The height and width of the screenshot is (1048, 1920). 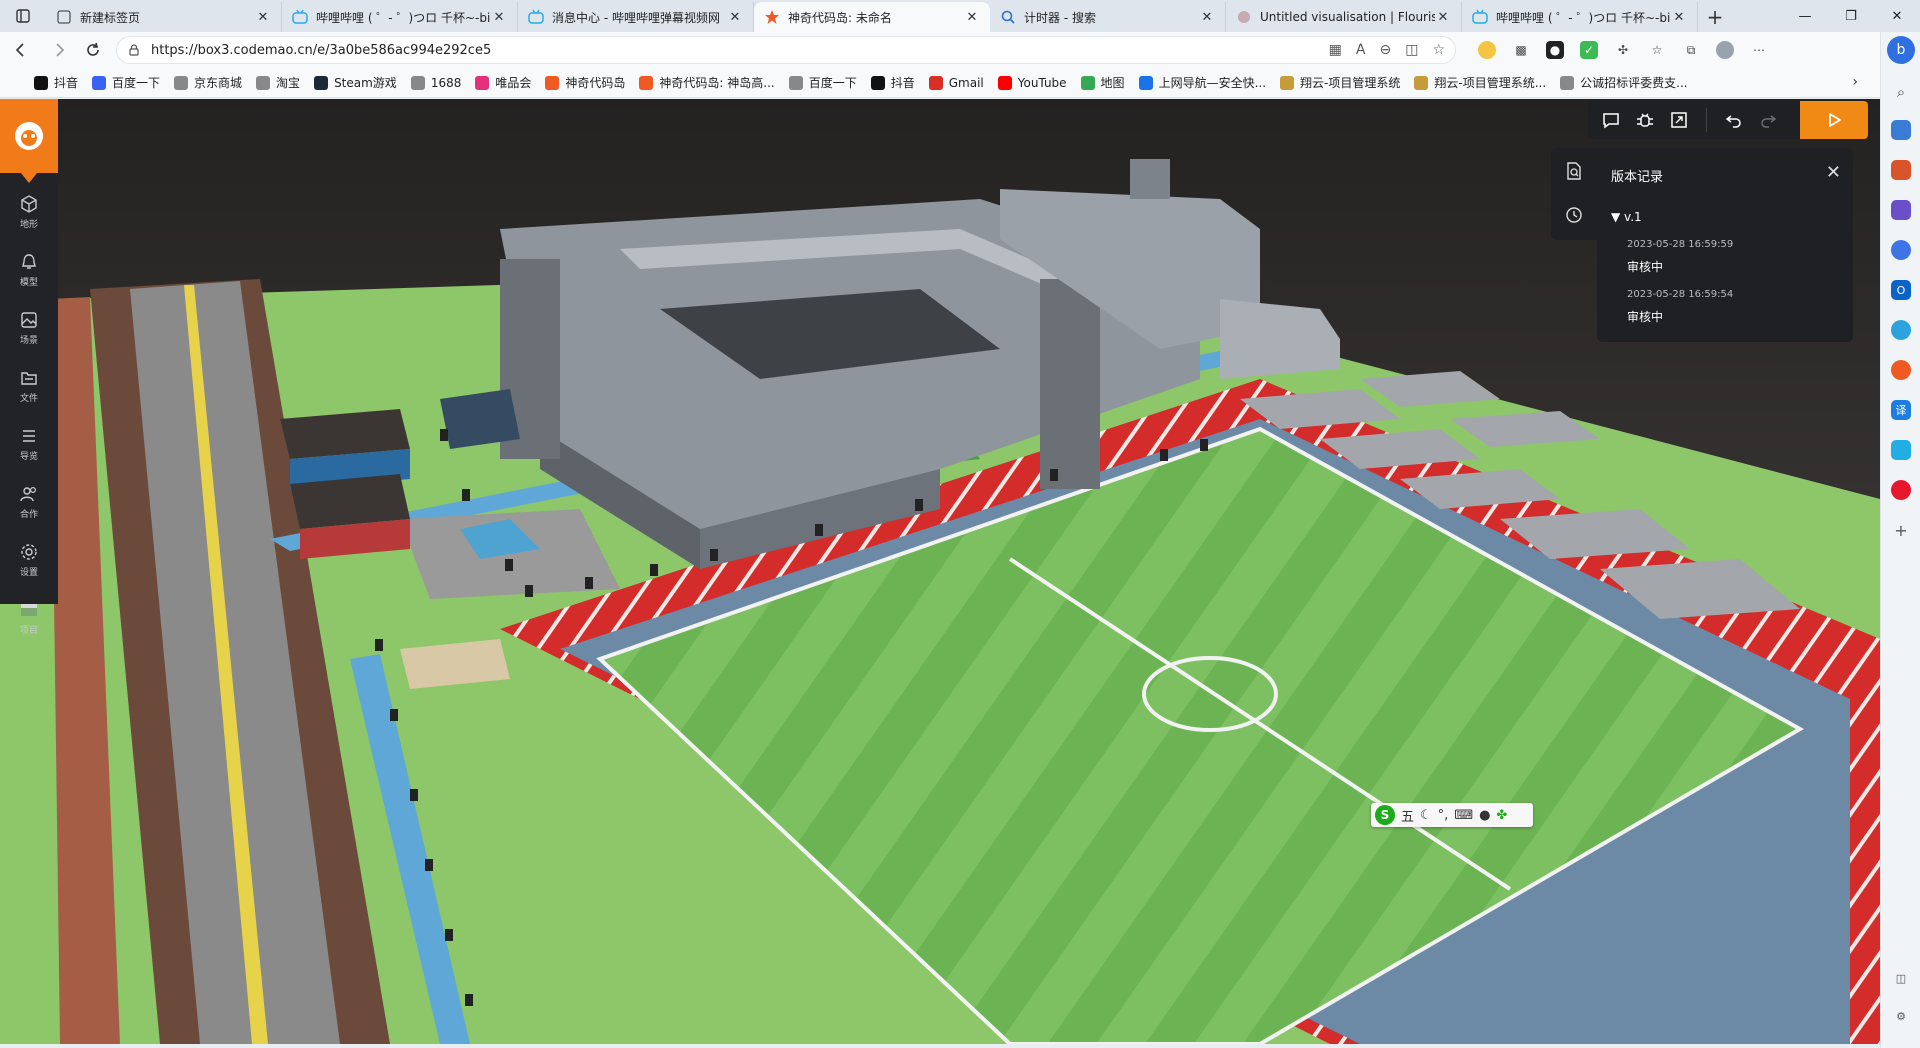 I want to click on document-search-button, so click(x=1574, y=171).